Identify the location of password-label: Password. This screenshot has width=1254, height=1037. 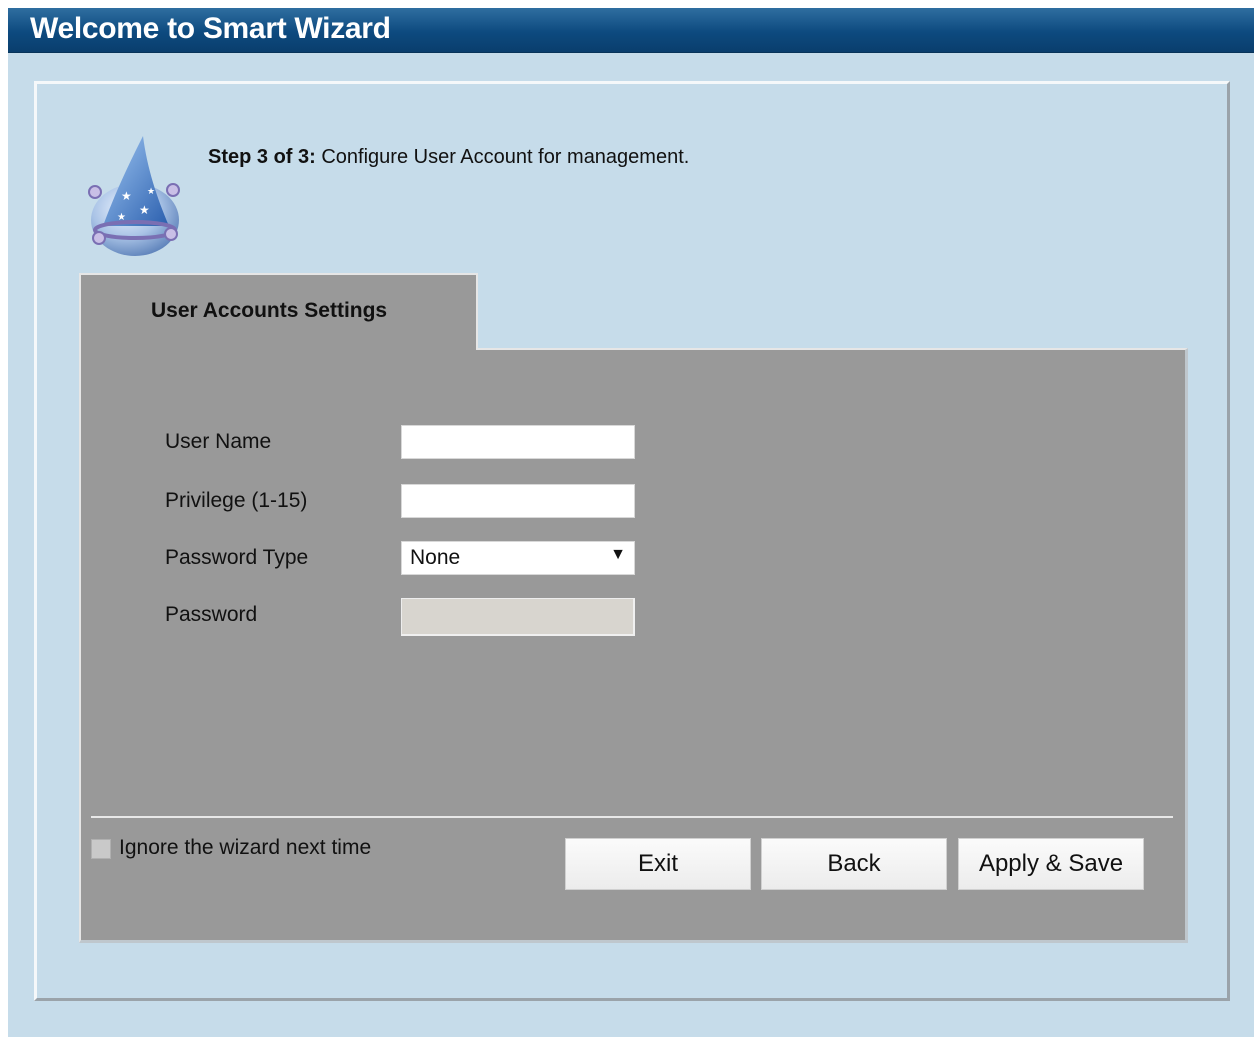
(211, 614).